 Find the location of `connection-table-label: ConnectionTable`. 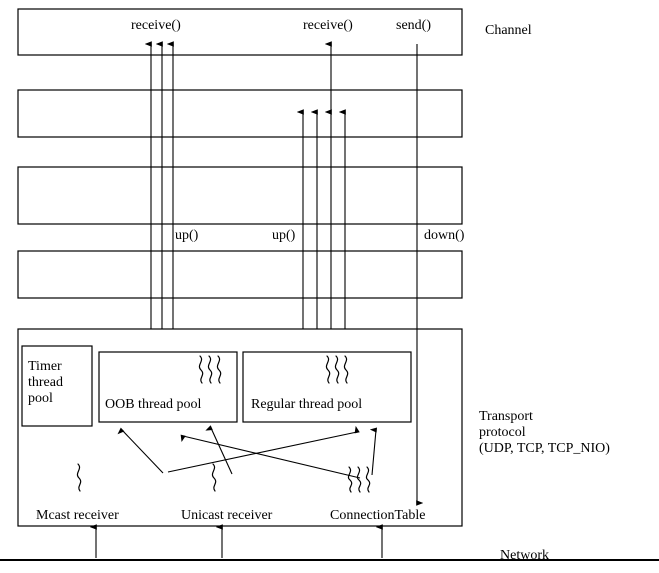

connection-table-label: ConnectionTable is located at coordinates (378, 515).